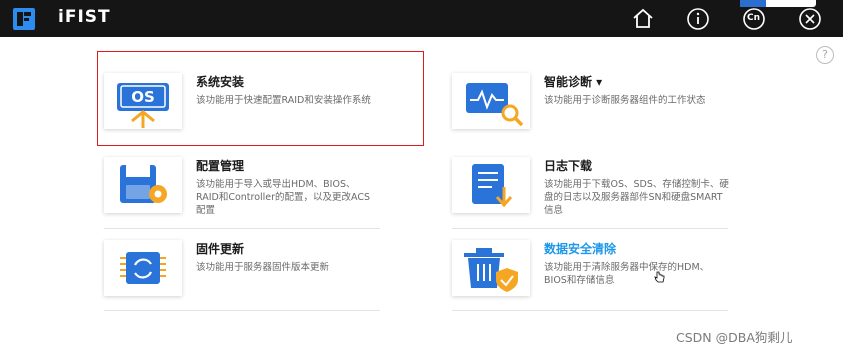  Describe the element at coordinates (491, 268) in the screenshot. I see `secure-erase-icon` at that location.